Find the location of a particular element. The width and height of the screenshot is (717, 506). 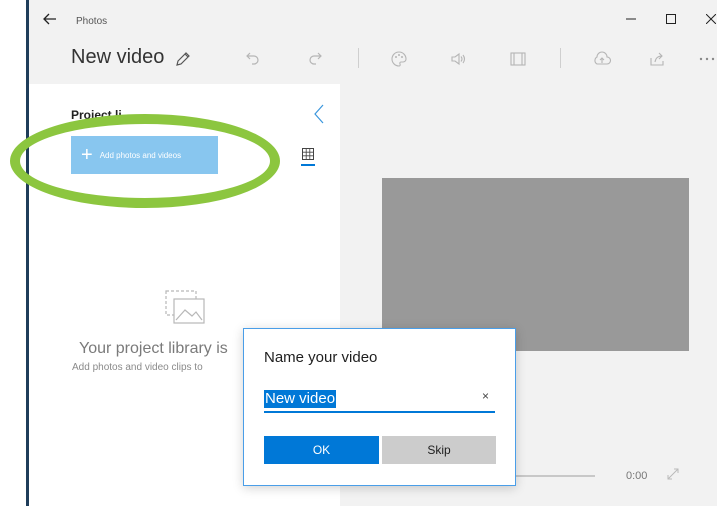

plus-icon: + is located at coordinates (87, 155).